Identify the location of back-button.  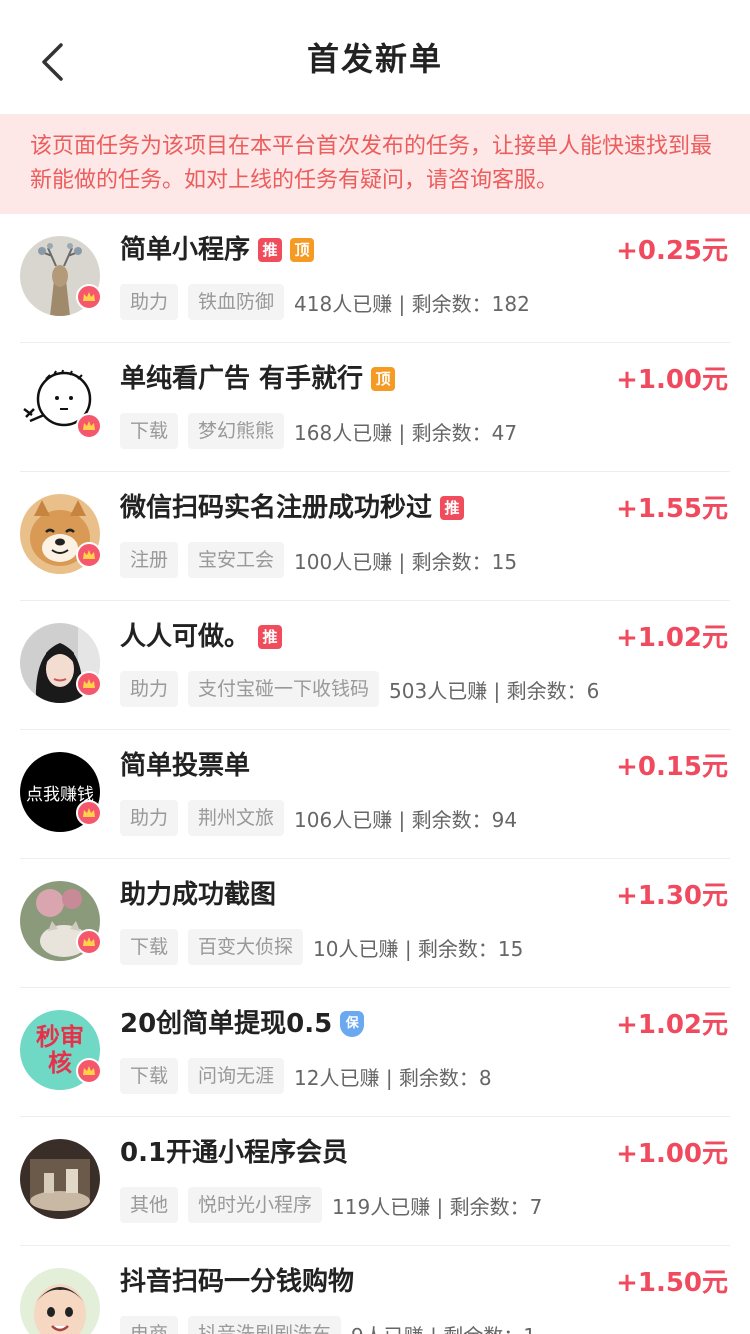
(52, 62).